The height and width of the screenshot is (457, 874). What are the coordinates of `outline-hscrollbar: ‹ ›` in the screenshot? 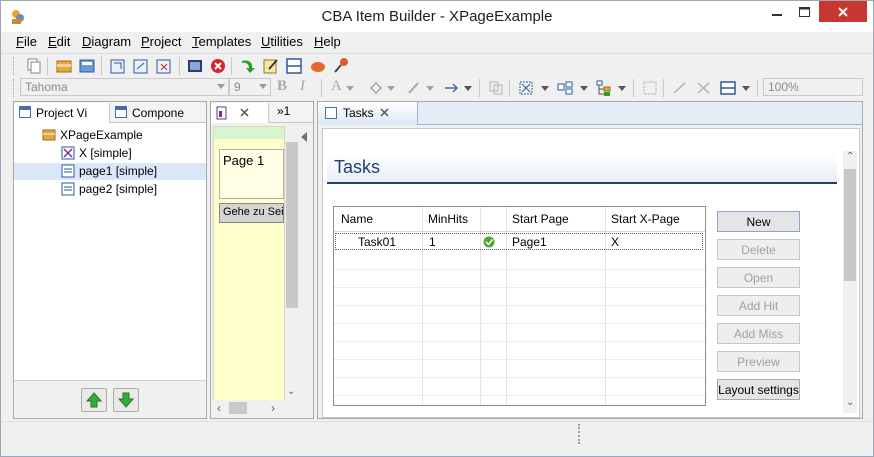 It's located at (249, 408).